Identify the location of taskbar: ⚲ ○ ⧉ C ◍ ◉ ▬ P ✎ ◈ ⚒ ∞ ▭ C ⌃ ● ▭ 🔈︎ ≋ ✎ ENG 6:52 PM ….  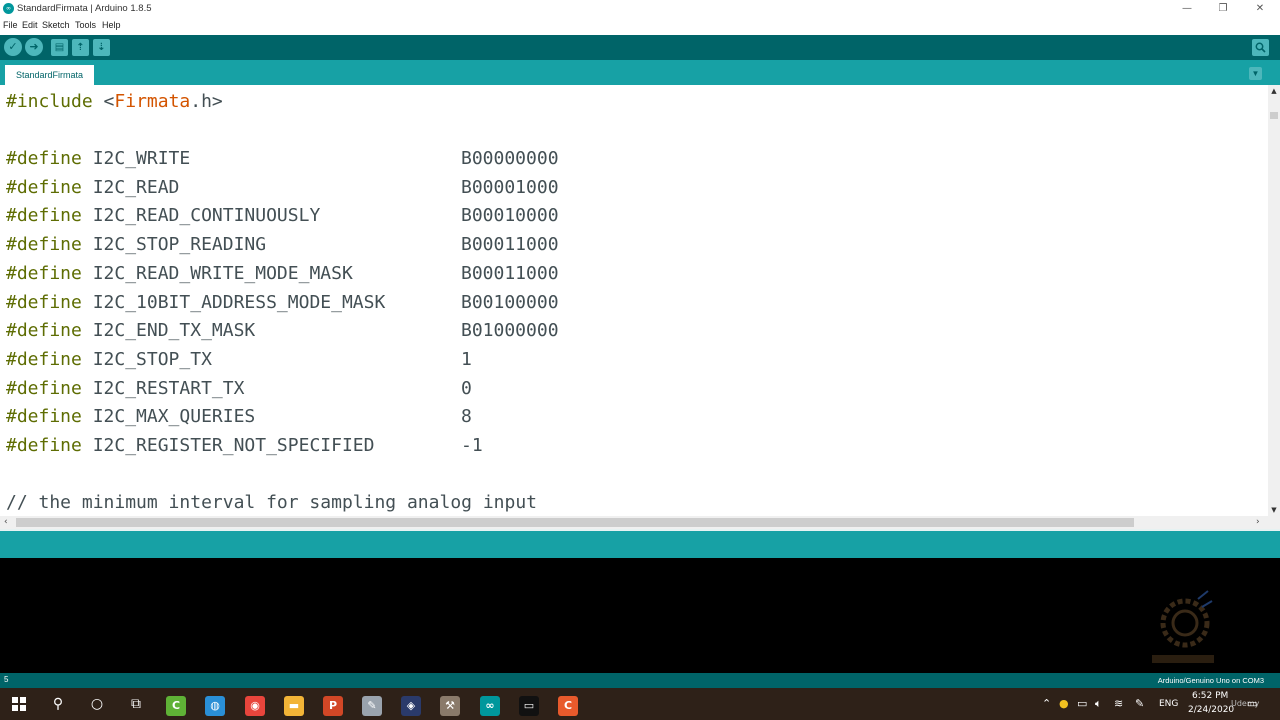
(640, 704).